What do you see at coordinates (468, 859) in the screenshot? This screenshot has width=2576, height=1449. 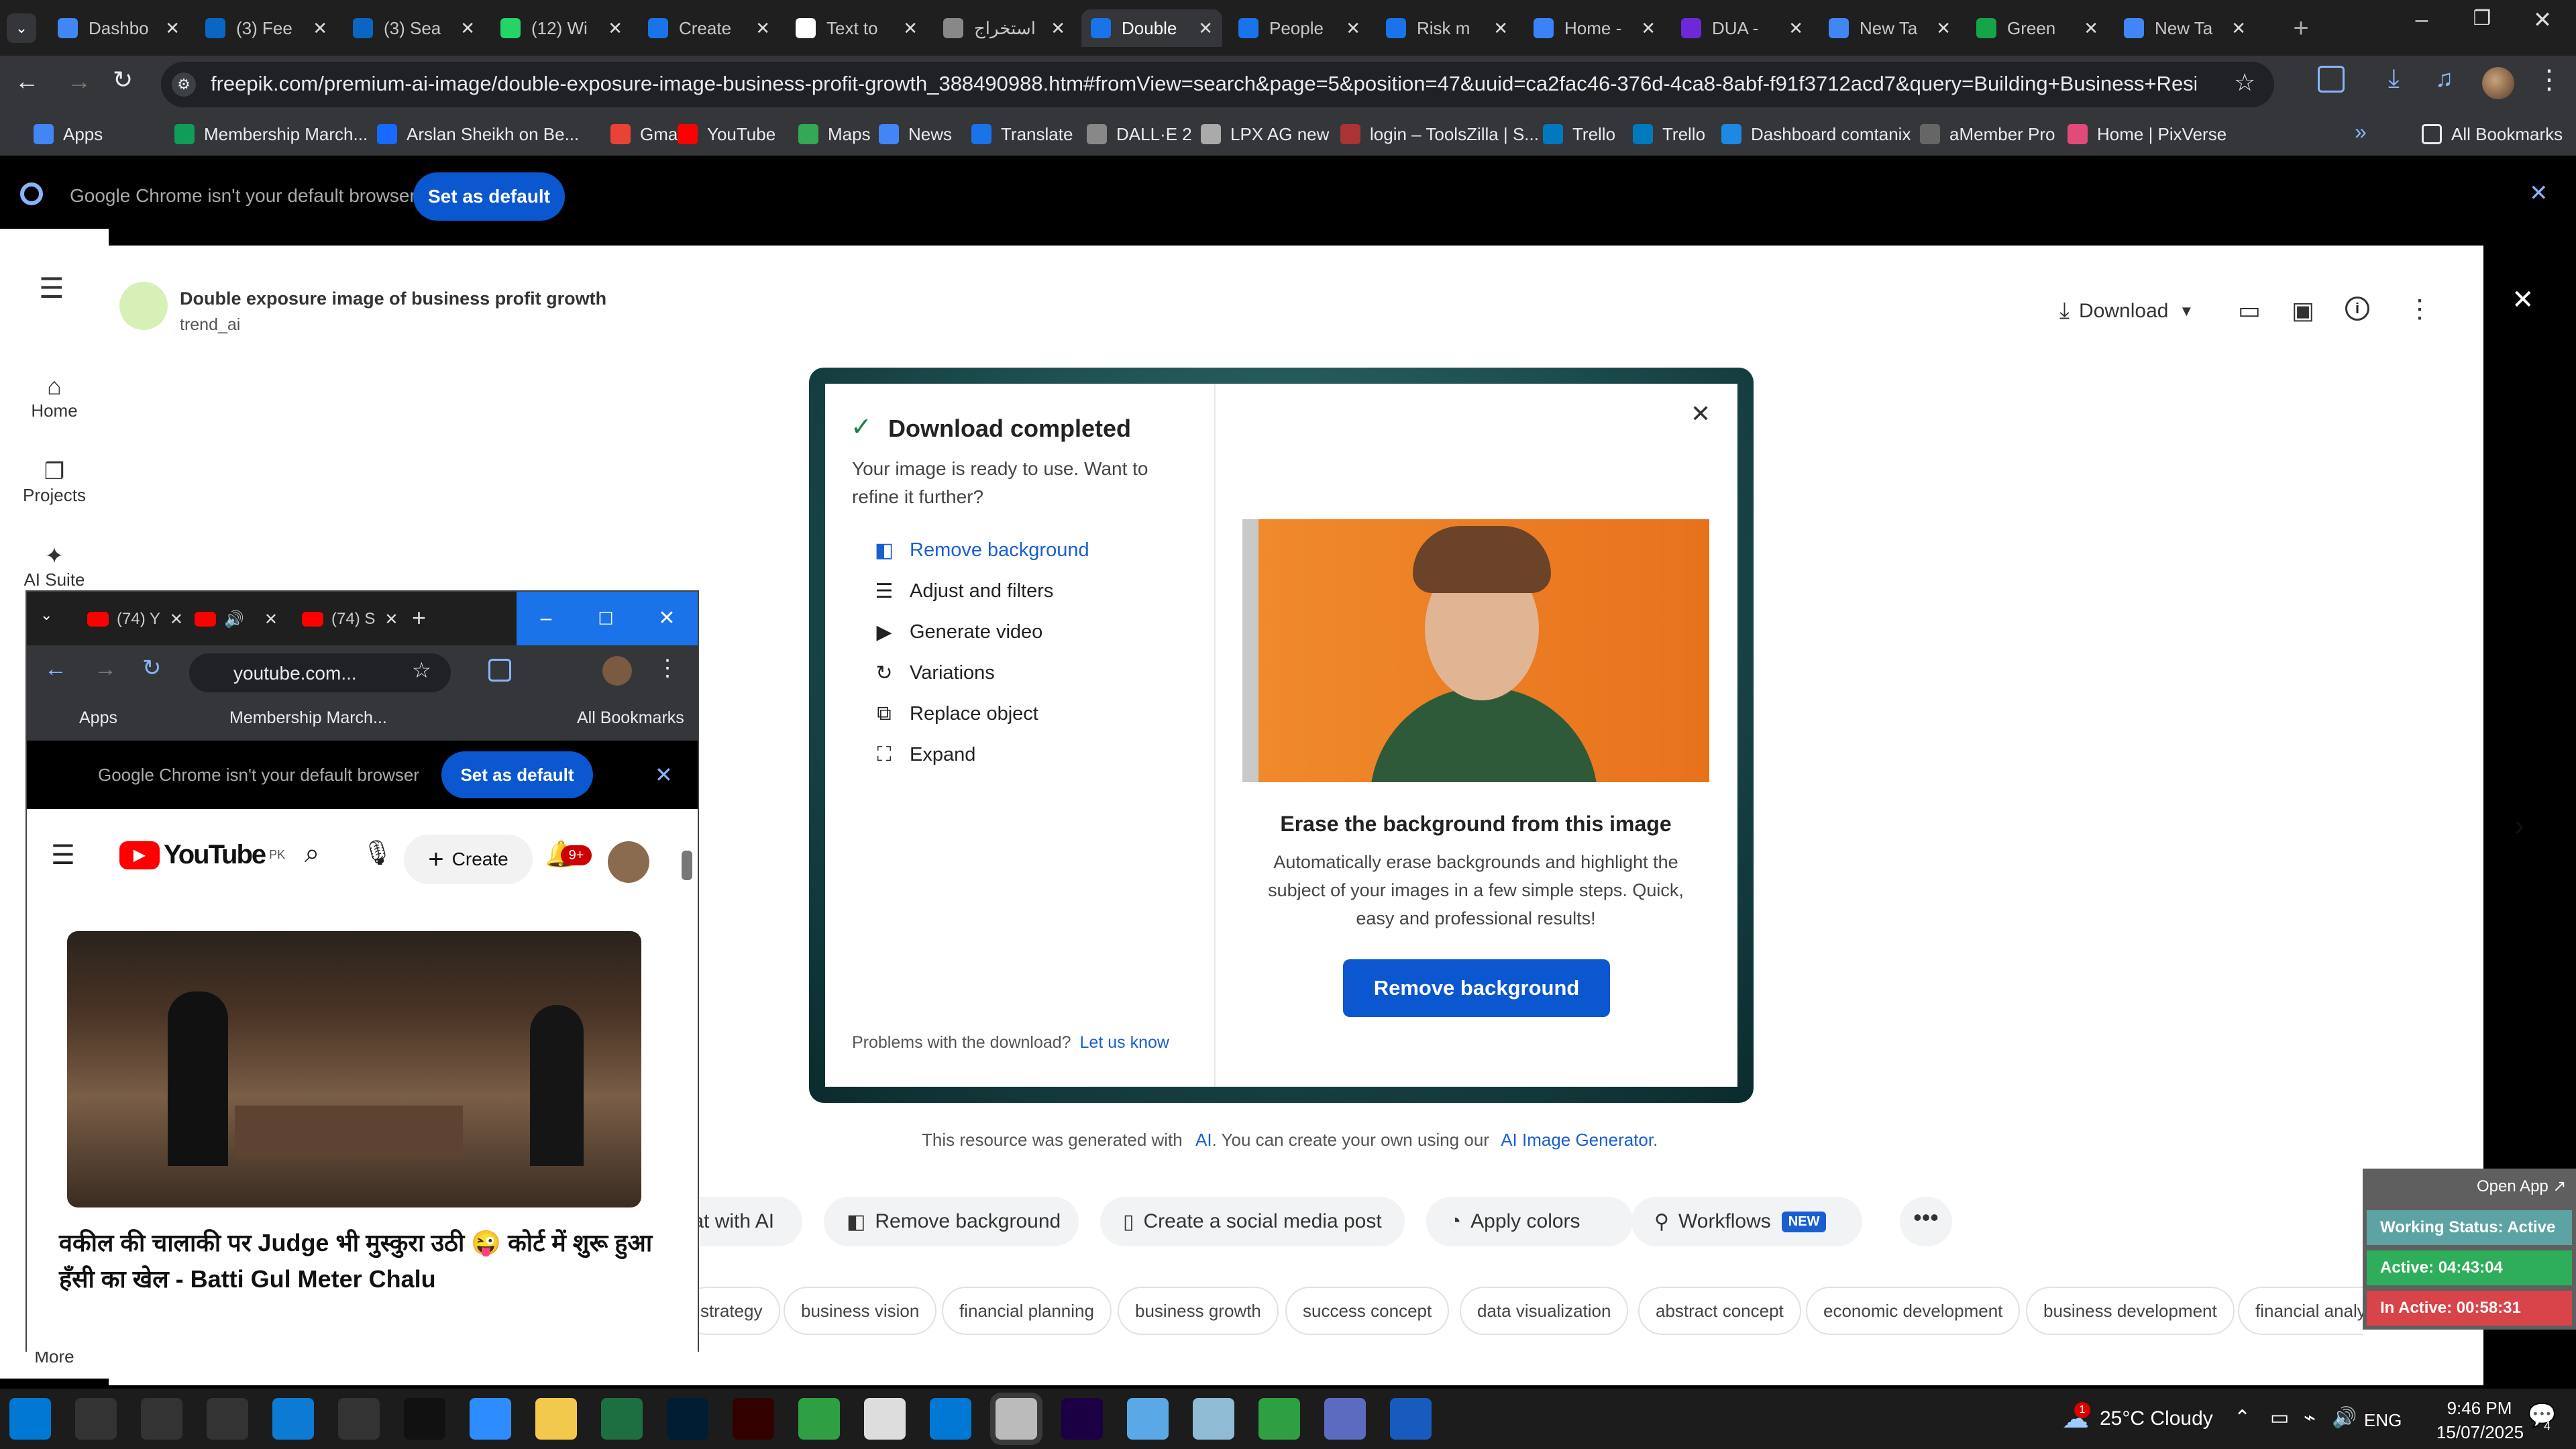 I see `yt-create-button: + Create` at bounding box center [468, 859].